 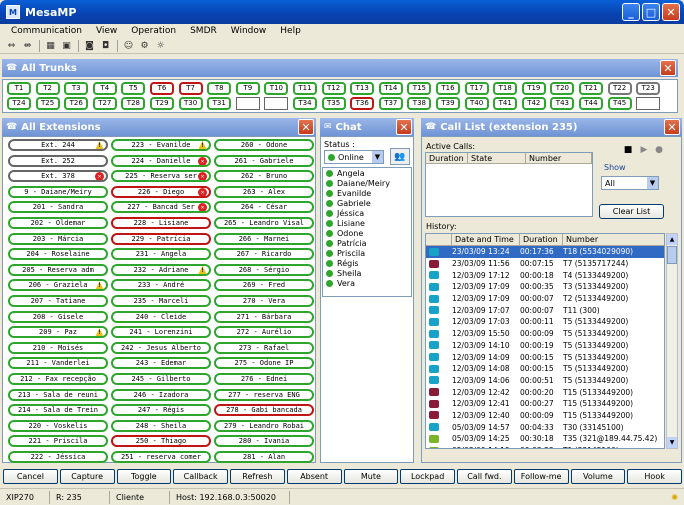 I want to click on extension-button: 247 - Régis, so click(x=161, y=410).